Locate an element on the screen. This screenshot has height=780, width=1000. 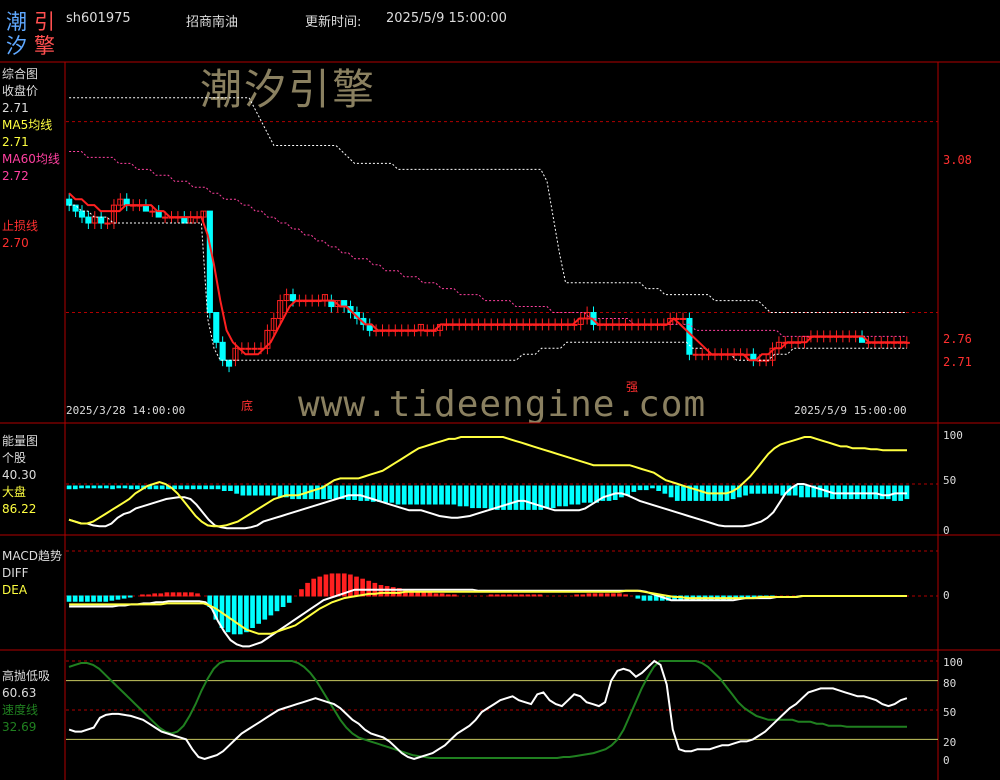
dea-line is located at coordinates (488, 612).